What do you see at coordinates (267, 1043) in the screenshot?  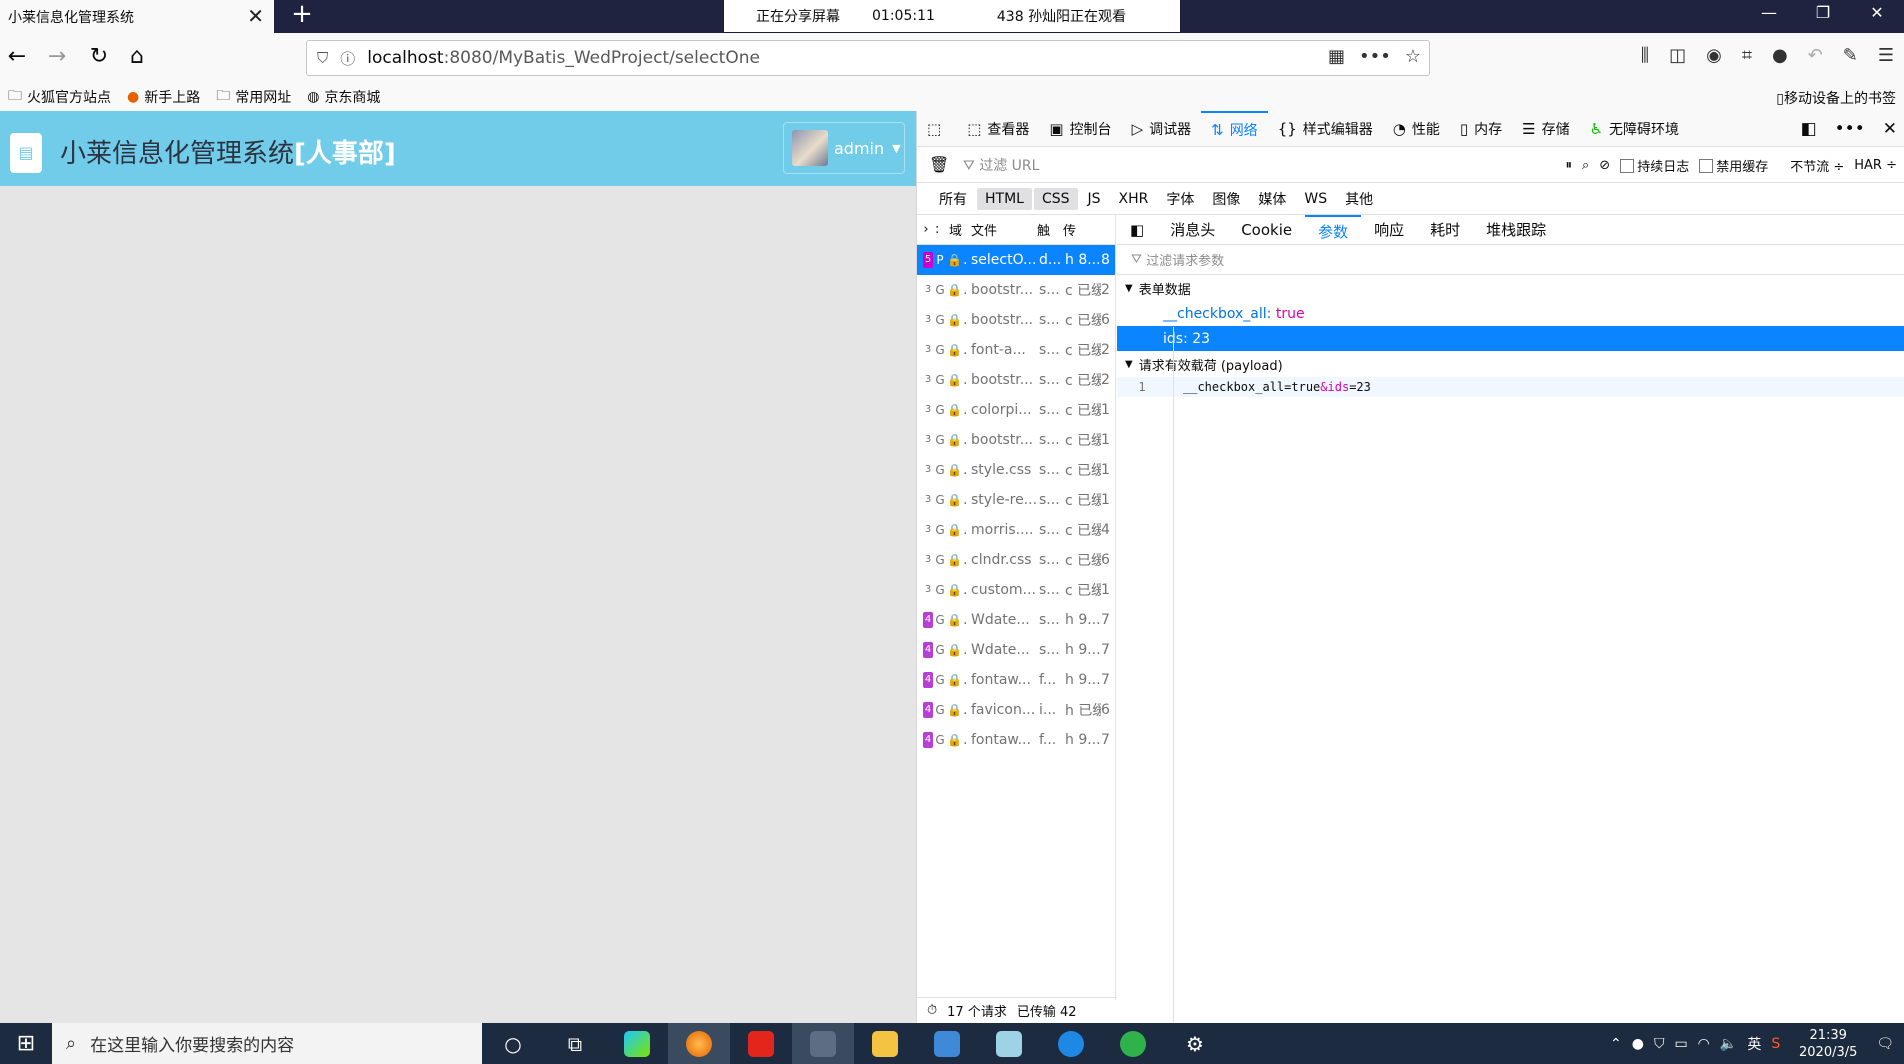 I see `taskbar-search-input: ⌕ 在这里输入你要搜索的内容` at bounding box center [267, 1043].